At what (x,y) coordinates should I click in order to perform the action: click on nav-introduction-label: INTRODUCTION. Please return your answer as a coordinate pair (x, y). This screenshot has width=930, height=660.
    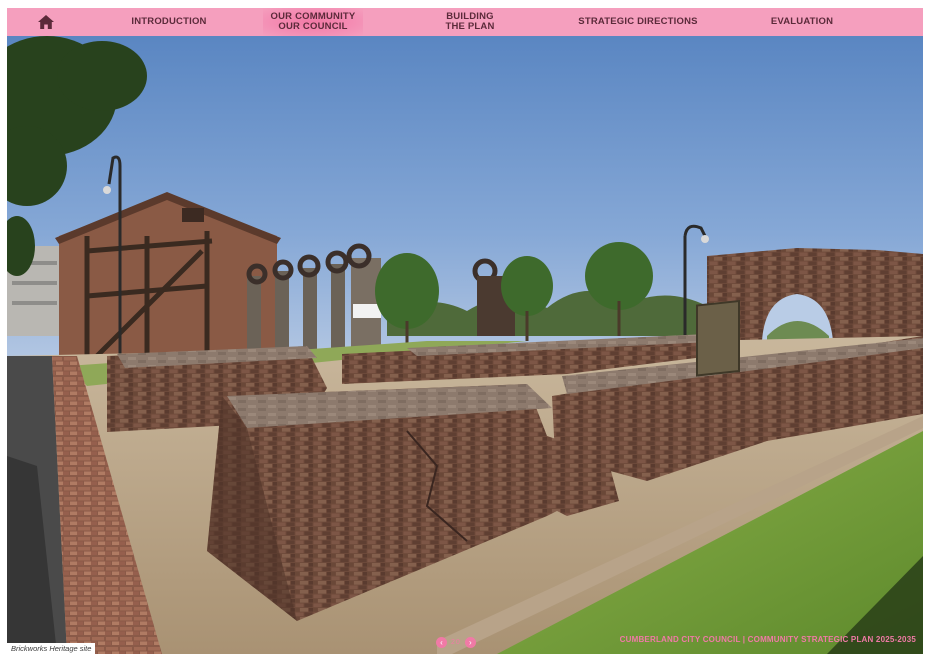
    Looking at the image, I should click on (169, 21).